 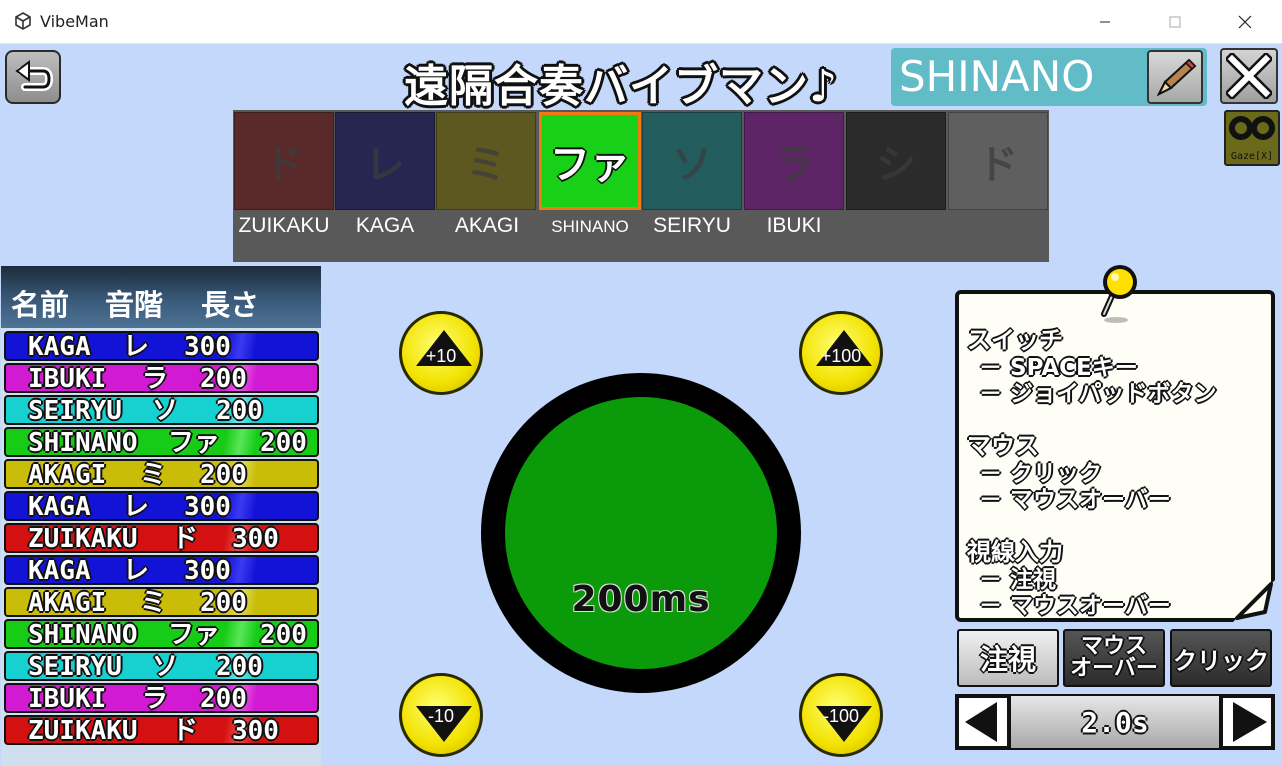 I want to click on note-tile-do-high: ド, so click(x=998, y=161).